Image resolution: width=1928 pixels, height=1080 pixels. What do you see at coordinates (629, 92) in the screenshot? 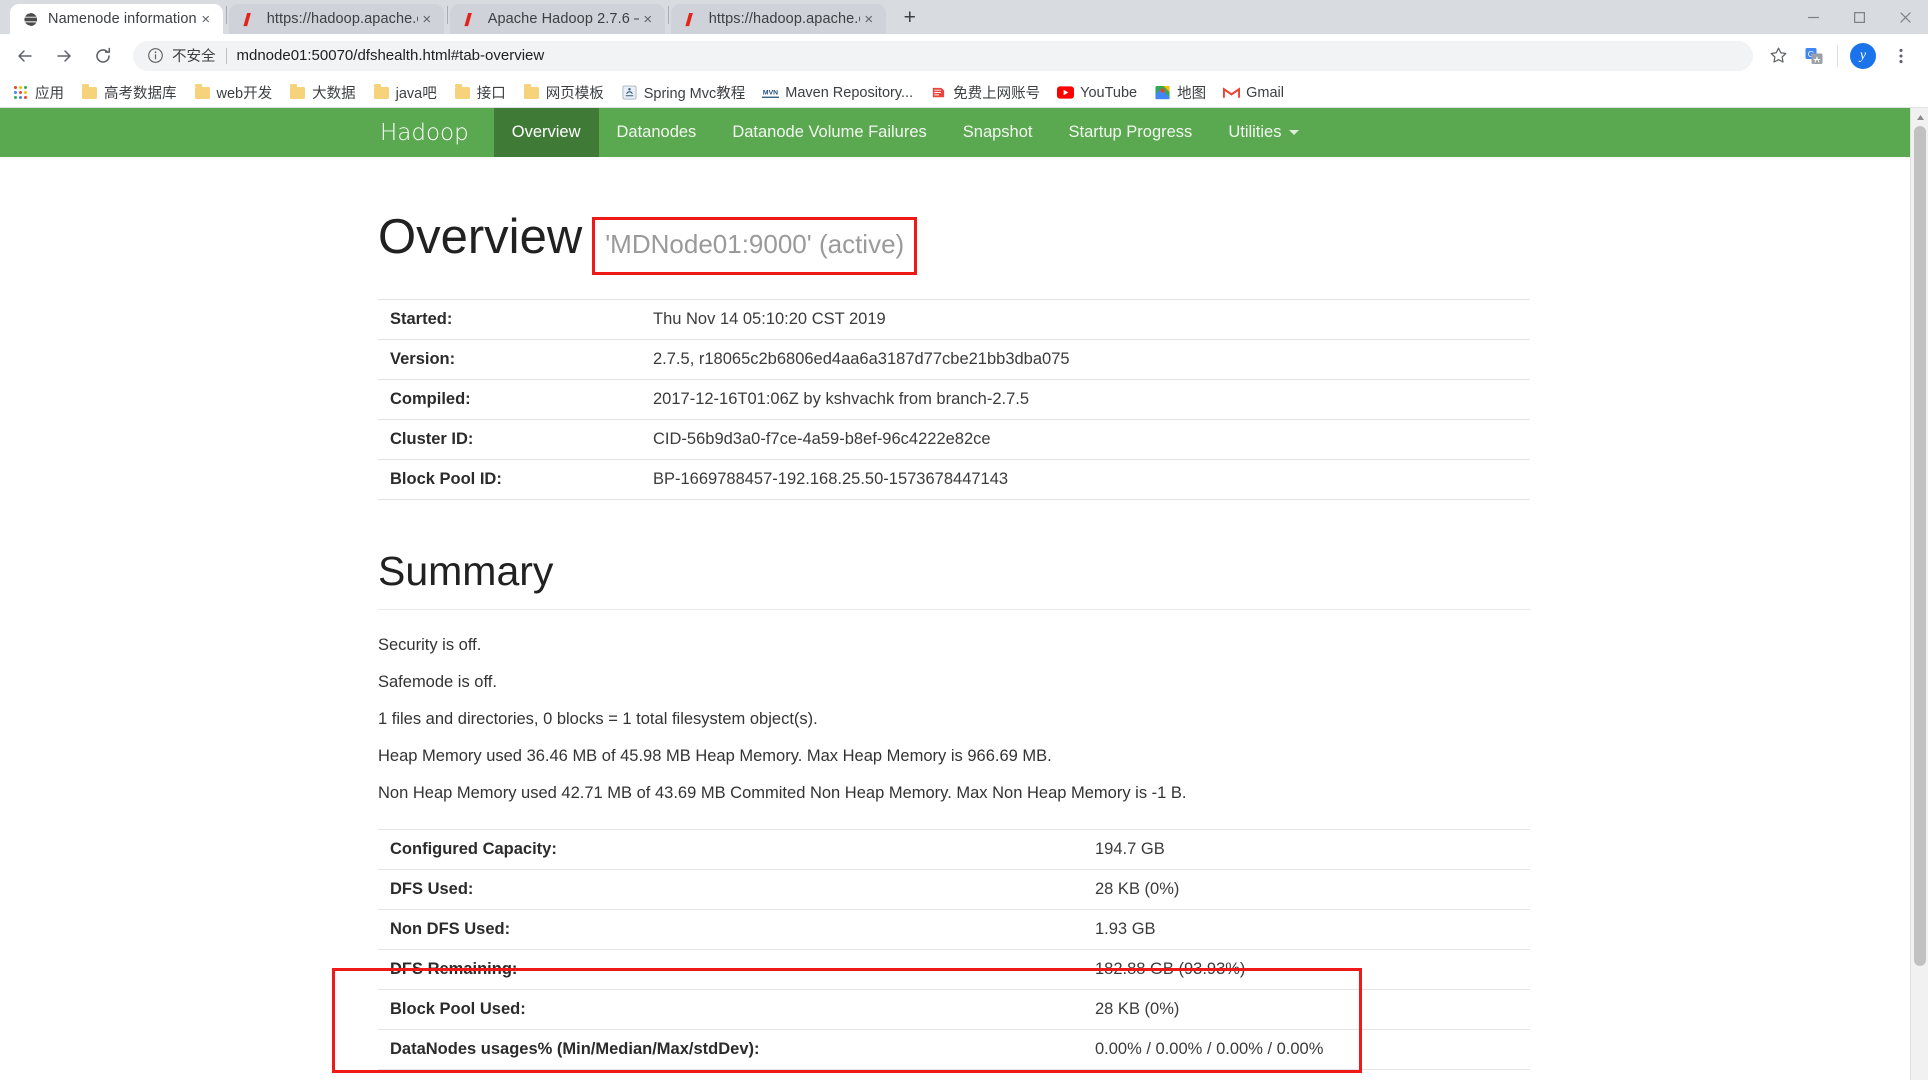
I see `spring-icon` at bounding box center [629, 92].